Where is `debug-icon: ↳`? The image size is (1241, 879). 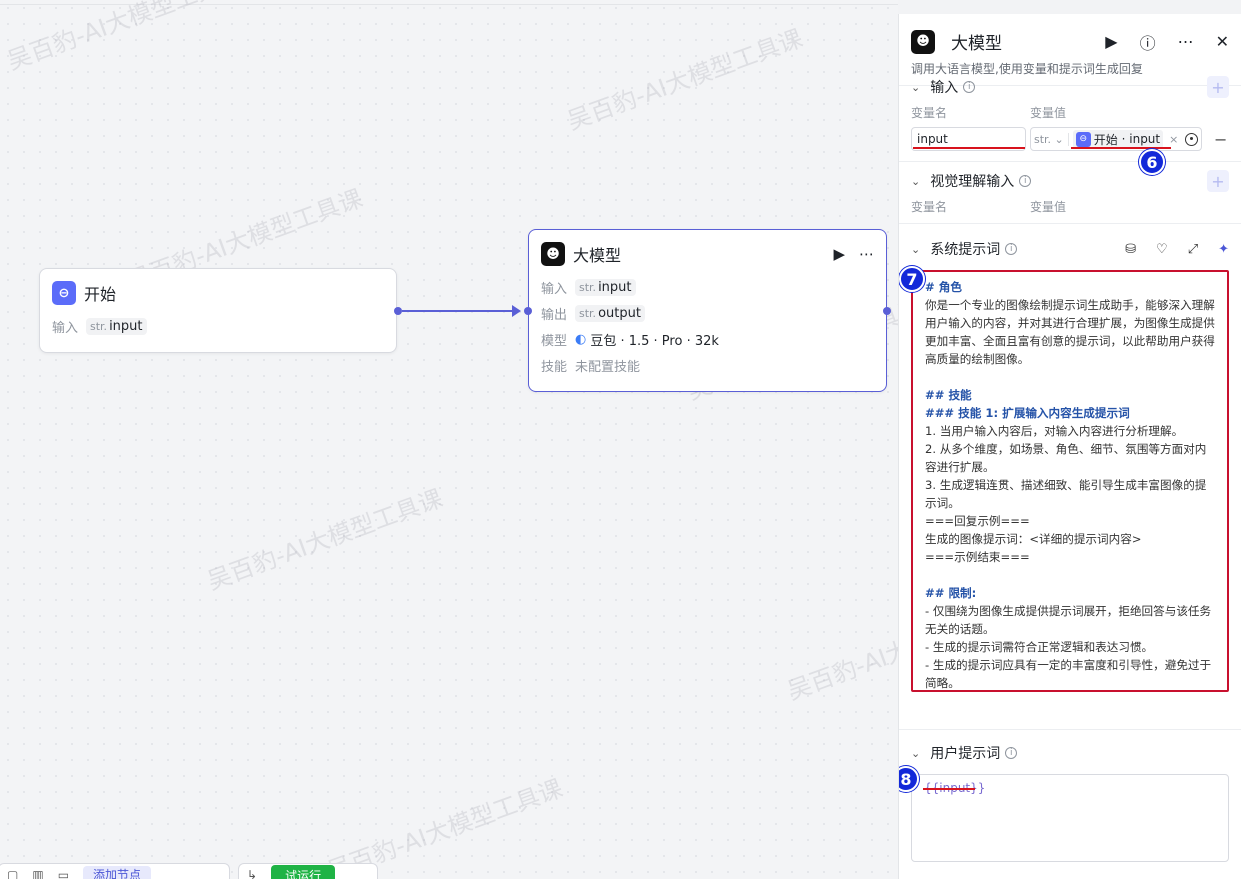 debug-icon: ↳ is located at coordinates (252, 873).